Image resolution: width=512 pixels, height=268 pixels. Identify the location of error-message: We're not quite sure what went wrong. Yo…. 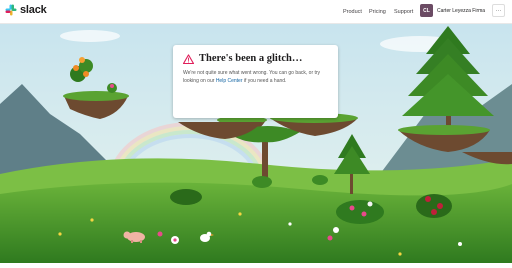
(255, 77).